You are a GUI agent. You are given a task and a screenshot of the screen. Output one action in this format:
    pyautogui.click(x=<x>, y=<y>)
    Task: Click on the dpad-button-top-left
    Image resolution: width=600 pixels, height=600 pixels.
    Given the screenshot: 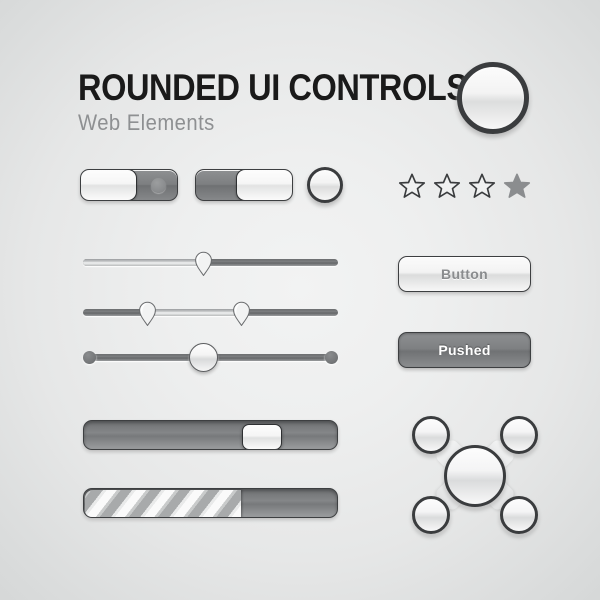 What is the action you would take?
    pyautogui.click(x=431, y=435)
    